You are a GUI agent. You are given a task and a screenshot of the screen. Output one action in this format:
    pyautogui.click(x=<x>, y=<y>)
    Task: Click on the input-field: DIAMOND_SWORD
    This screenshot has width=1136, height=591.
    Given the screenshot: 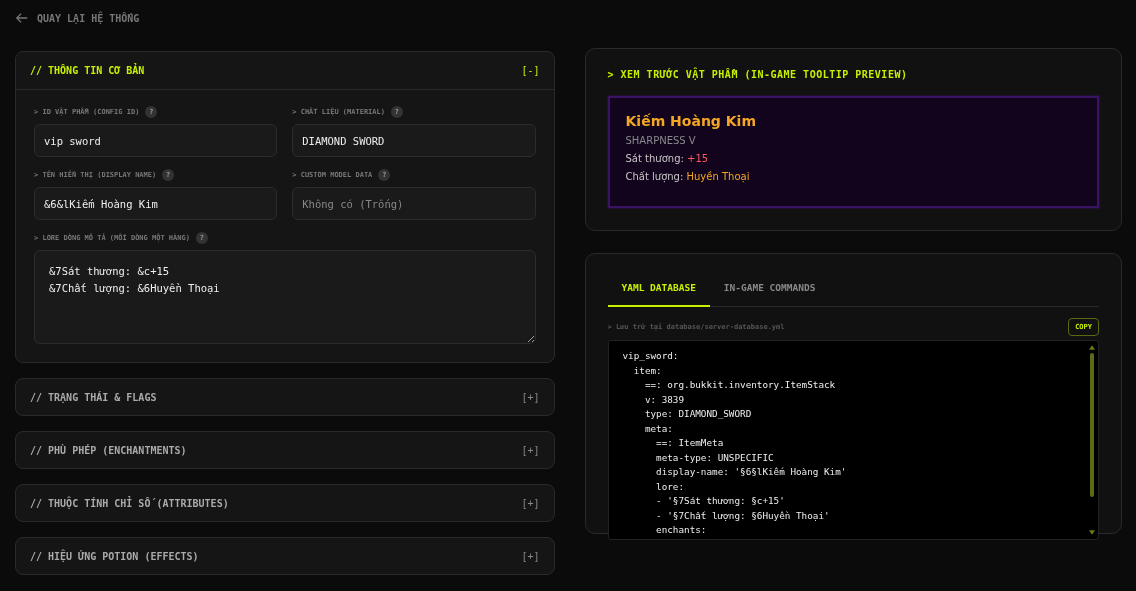 What is the action you would take?
    pyautogui.click(x=414, y=140)
    